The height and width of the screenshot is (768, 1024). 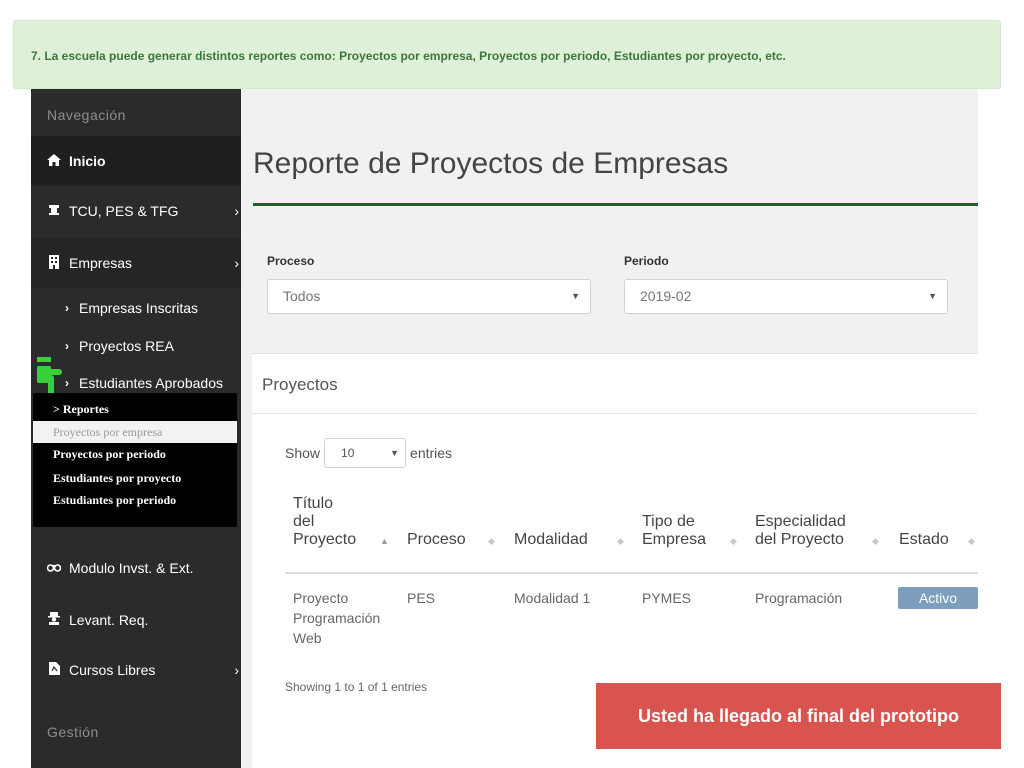 What do you see at coordinates (54, 670) in the screenshot?
I see `file-pdf-icon` at bounding box center [54, 670].